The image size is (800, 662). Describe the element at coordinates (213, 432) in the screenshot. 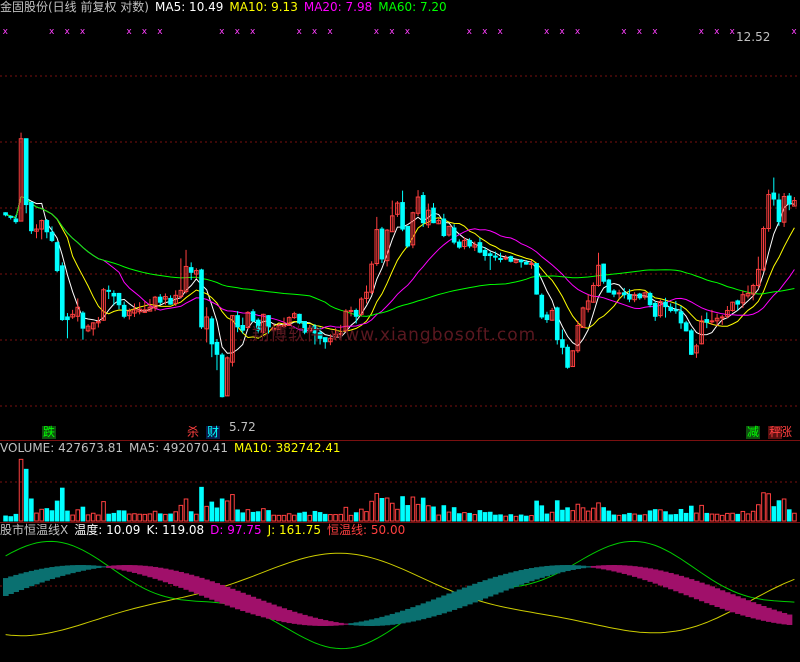

I see `signal-cai-badge: 财` at that location.